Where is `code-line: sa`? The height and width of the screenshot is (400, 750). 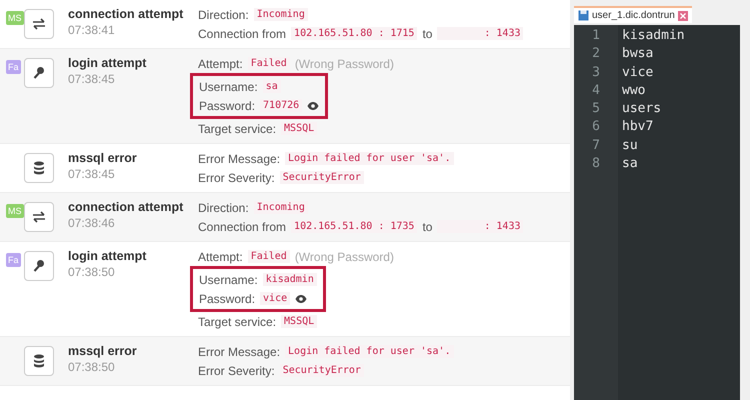
code-line: sa is located at coordinates (630, 164).